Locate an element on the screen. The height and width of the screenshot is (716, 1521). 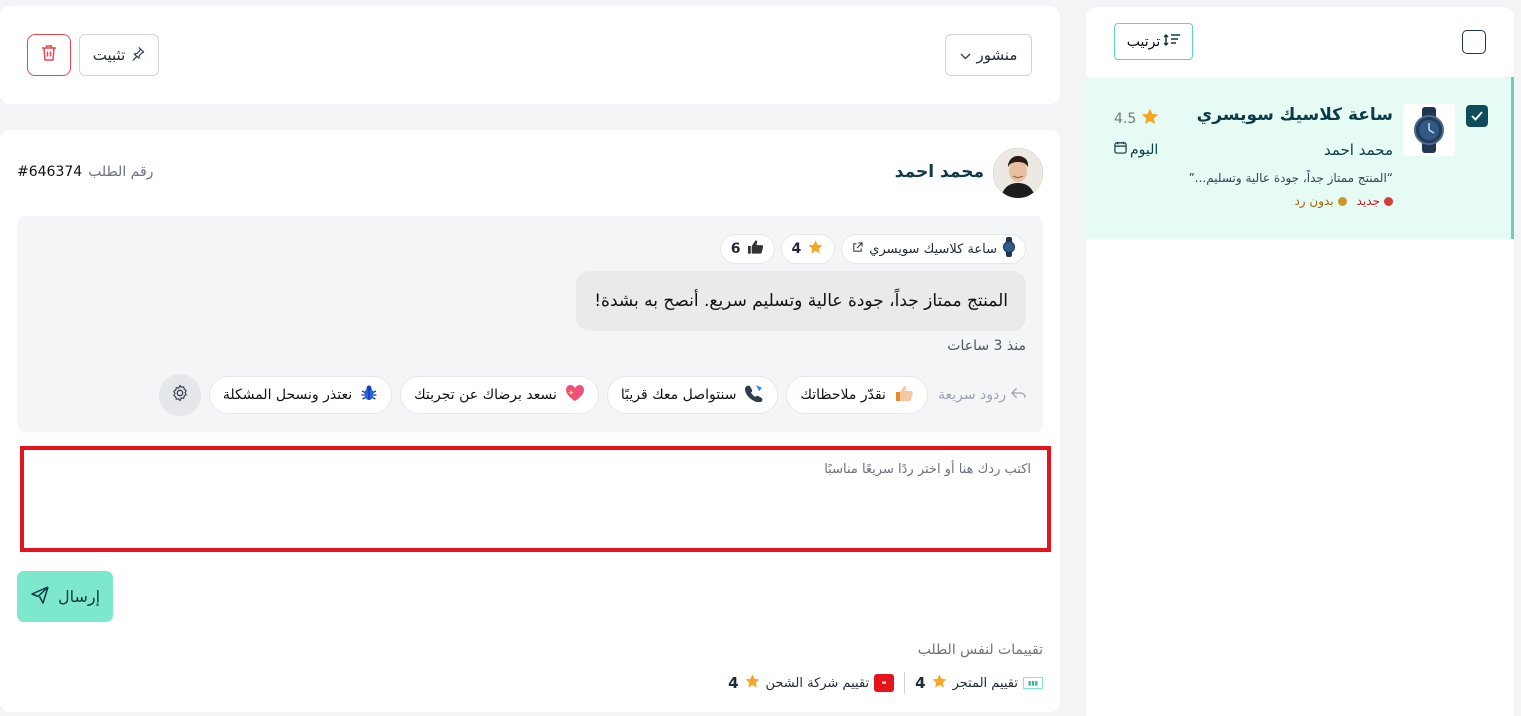
store-rating-value: 4 is located at coordinates (920, 683).